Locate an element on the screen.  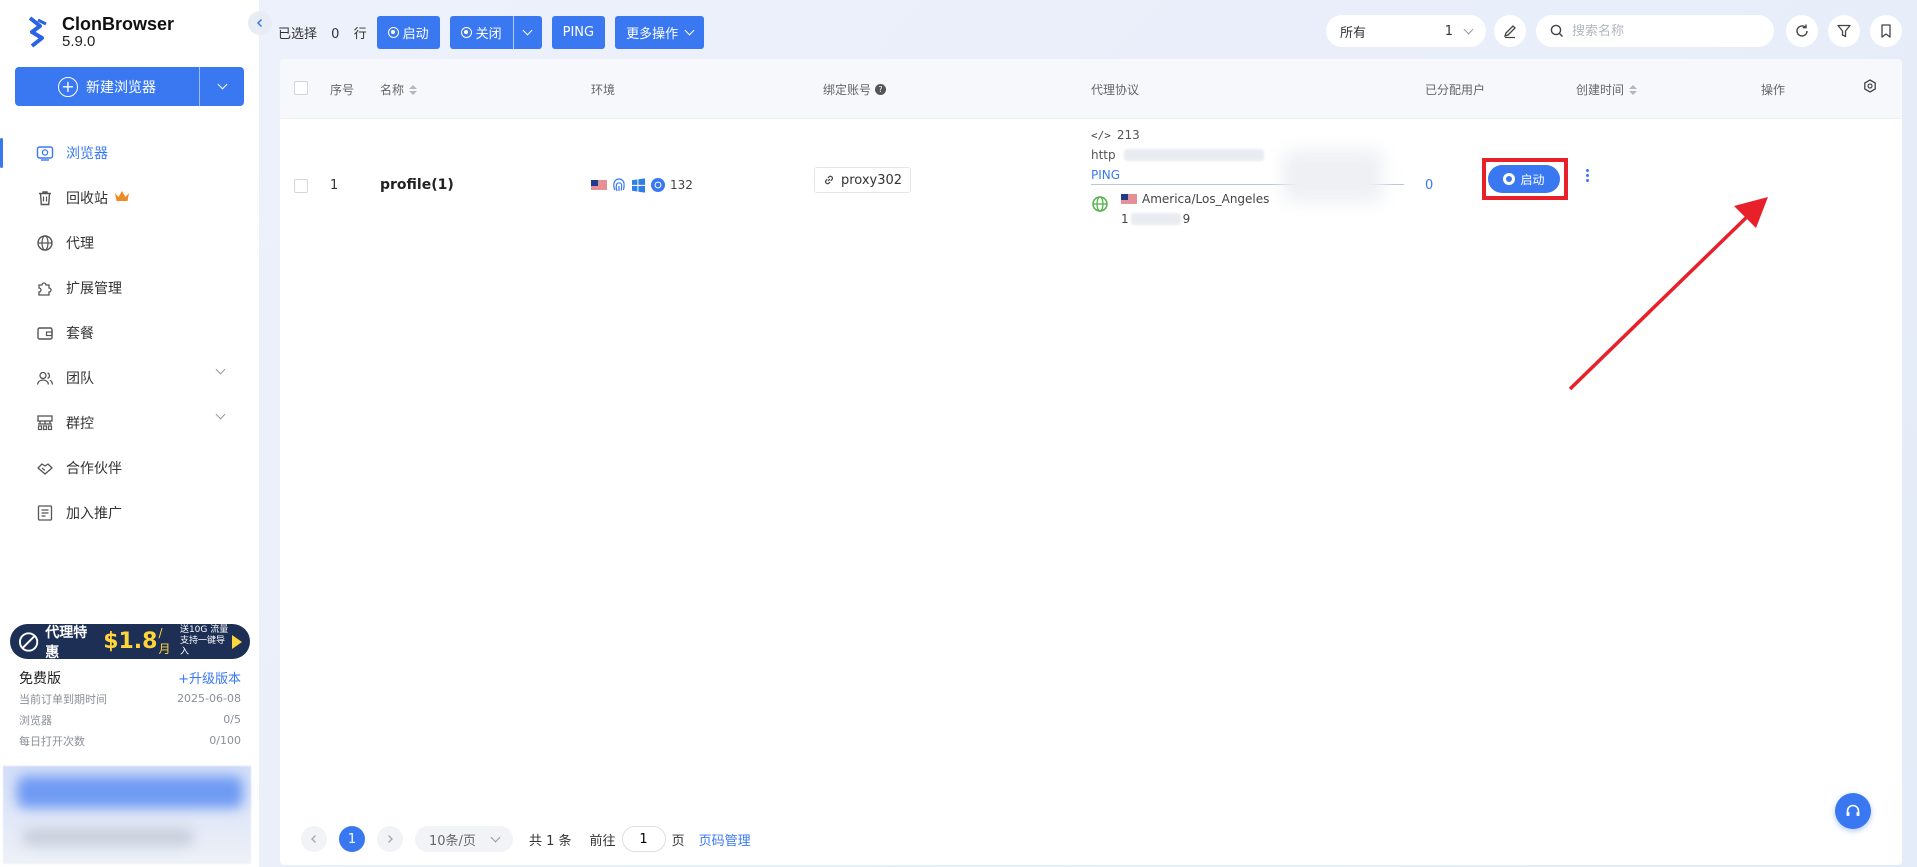
select-all-checkbox is located at coordinates (301, 88).